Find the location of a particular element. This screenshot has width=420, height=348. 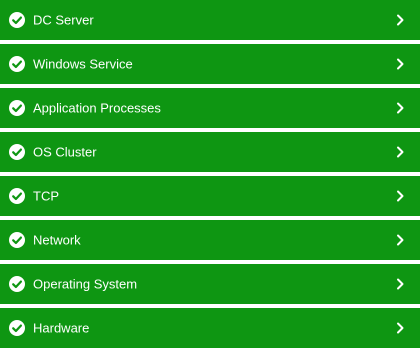

list-item-label: Operating System is located at coordinates (85, 284).